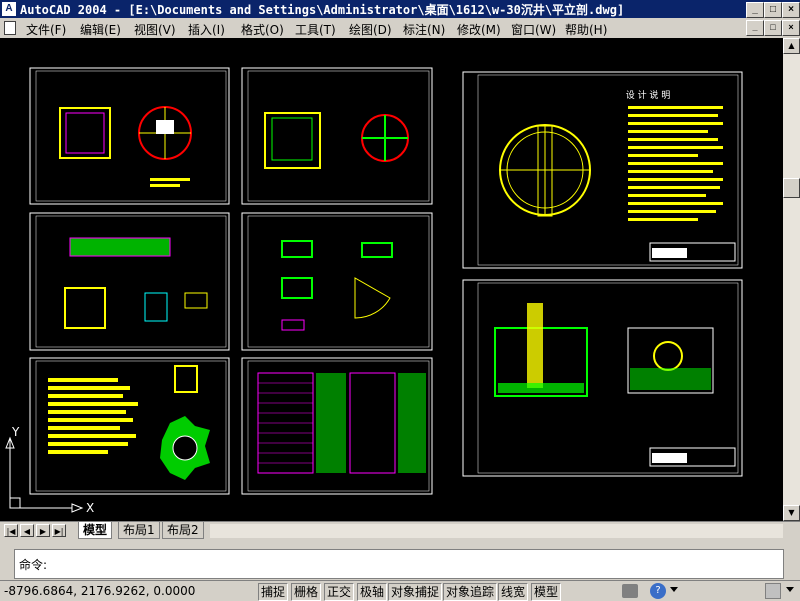 This screenshot has height=601, width=800. Describe the element at coordinates (206, 29) in the screenshot. I see `menu-insert: 插入(I)` at that location.